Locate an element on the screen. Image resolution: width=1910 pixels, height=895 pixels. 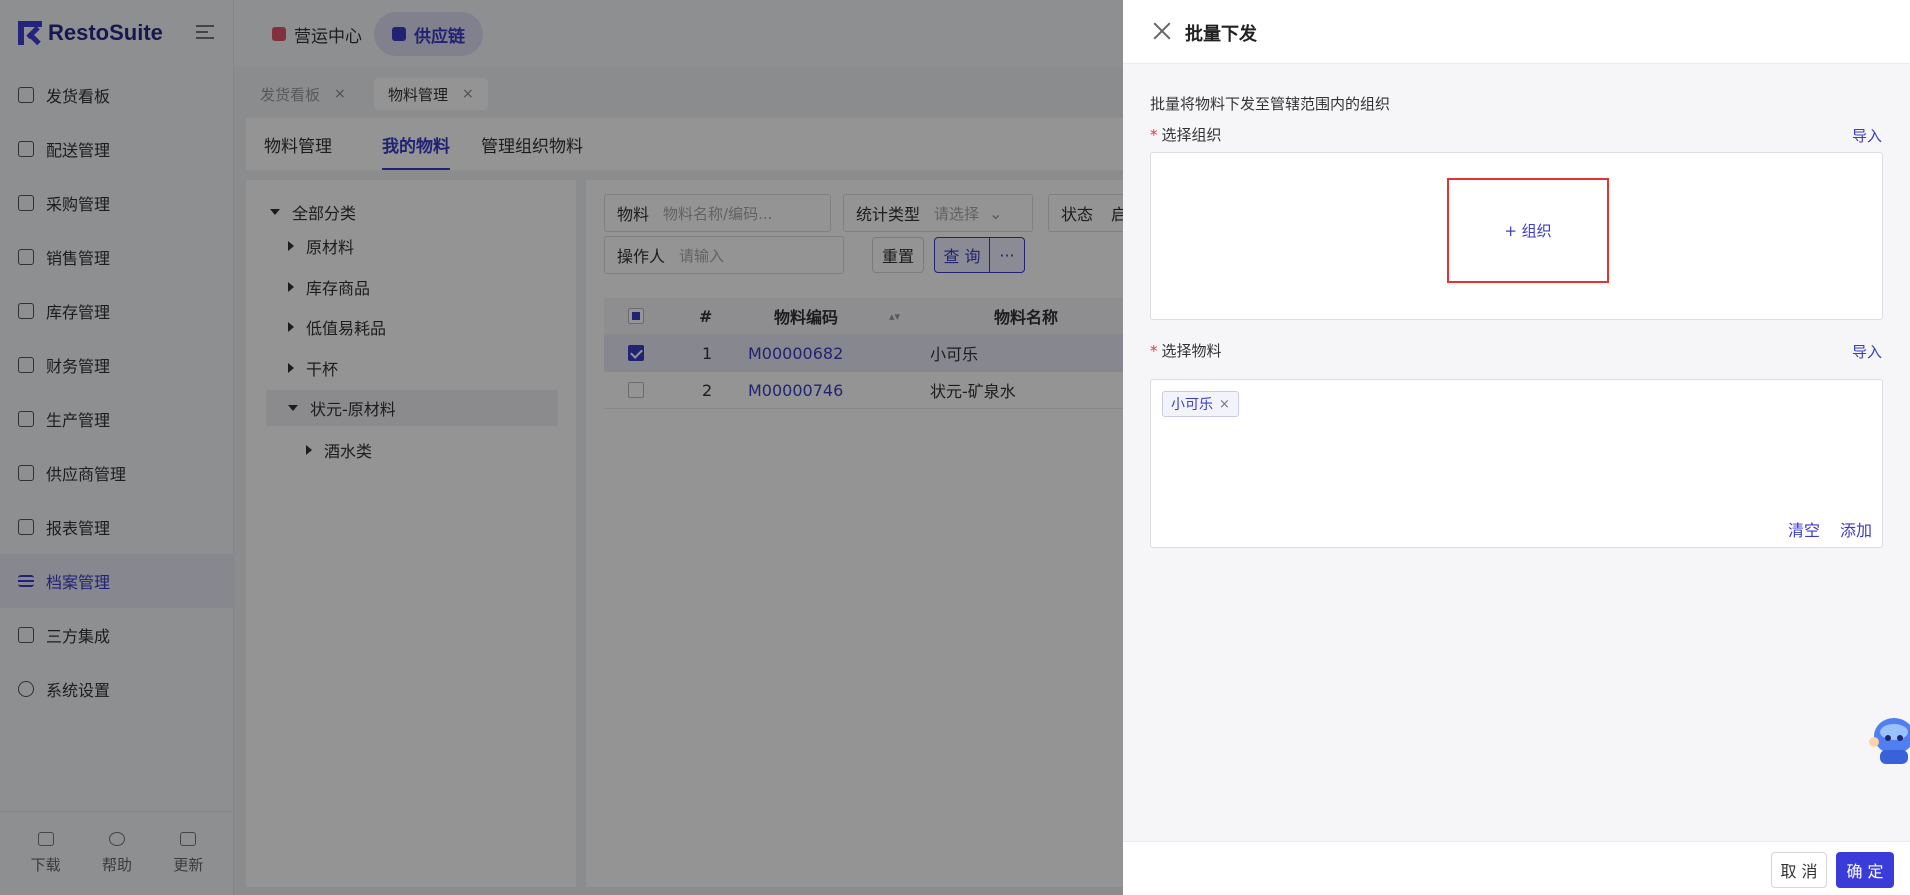
cancel-button: 取 消 is located at coordinates (1799, 870).